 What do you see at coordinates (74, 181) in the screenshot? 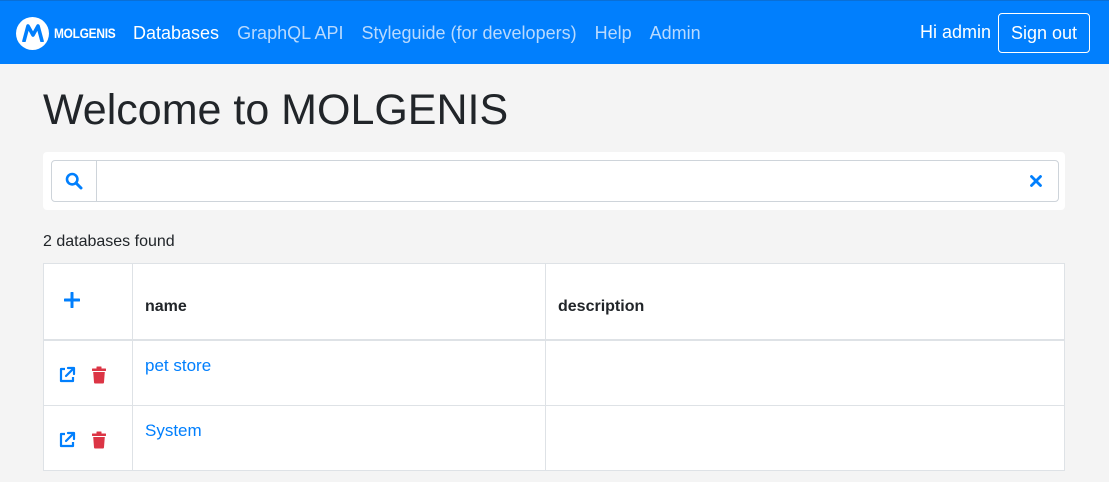
I see `search-icon` at bounding box center [74, 181].